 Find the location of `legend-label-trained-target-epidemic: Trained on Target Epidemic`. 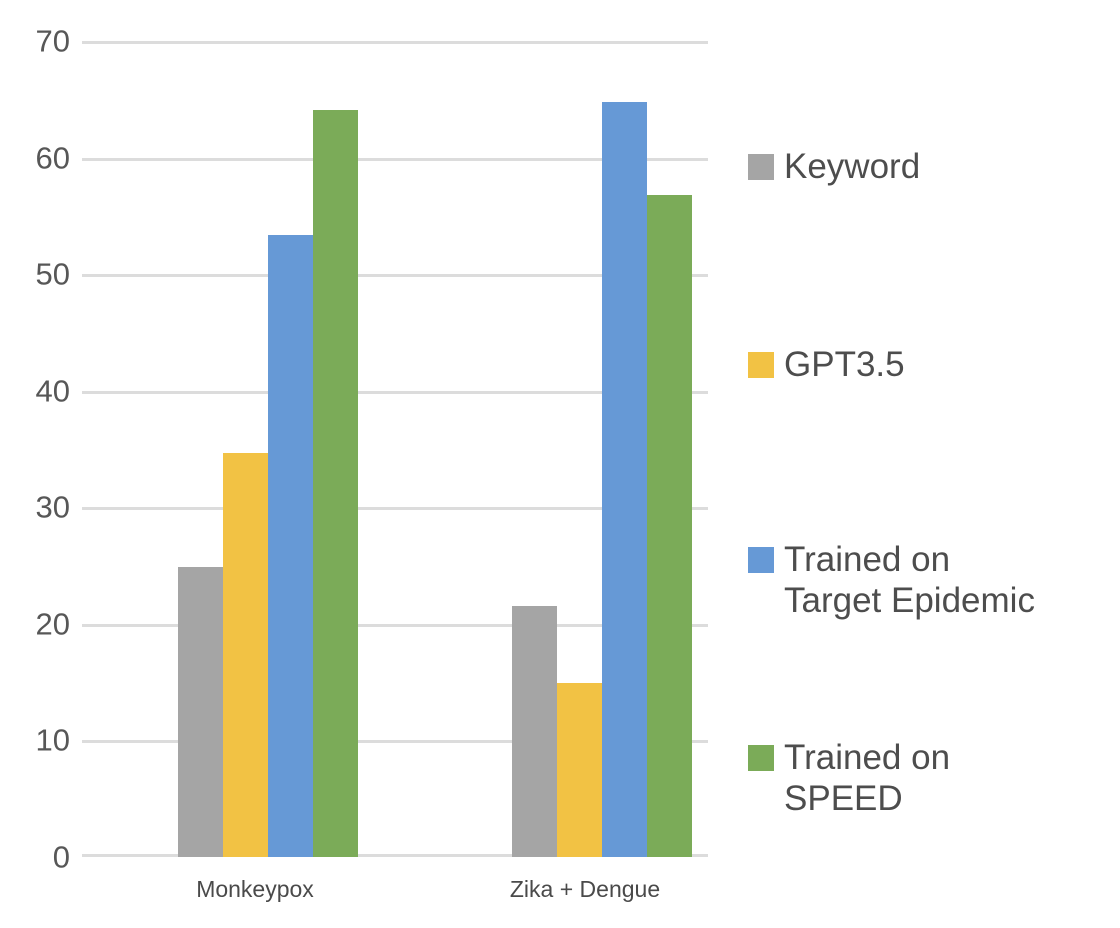

legend-label-trained-target-epidemic: Trained on Target Epidemic is located at coordinates (909, 580).